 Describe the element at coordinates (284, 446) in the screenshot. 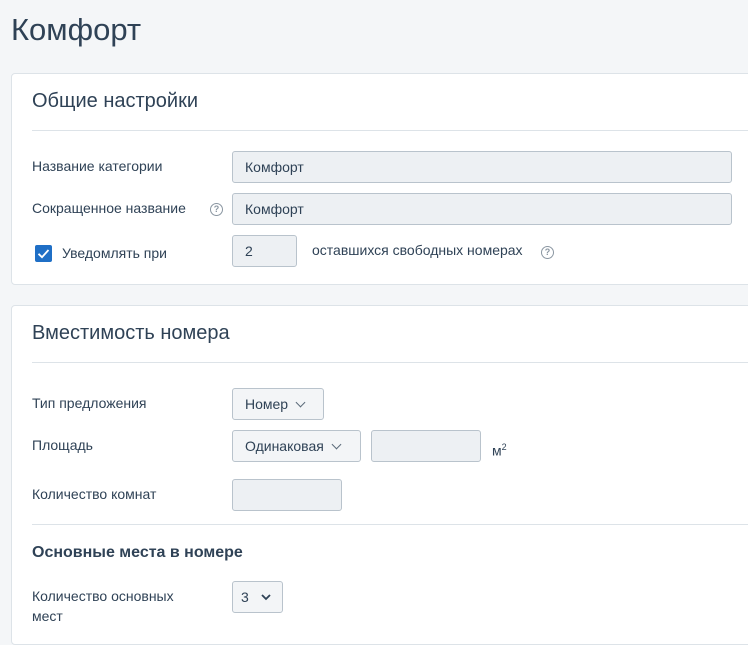

I see `area-type-value: Одинаковая` at that location.